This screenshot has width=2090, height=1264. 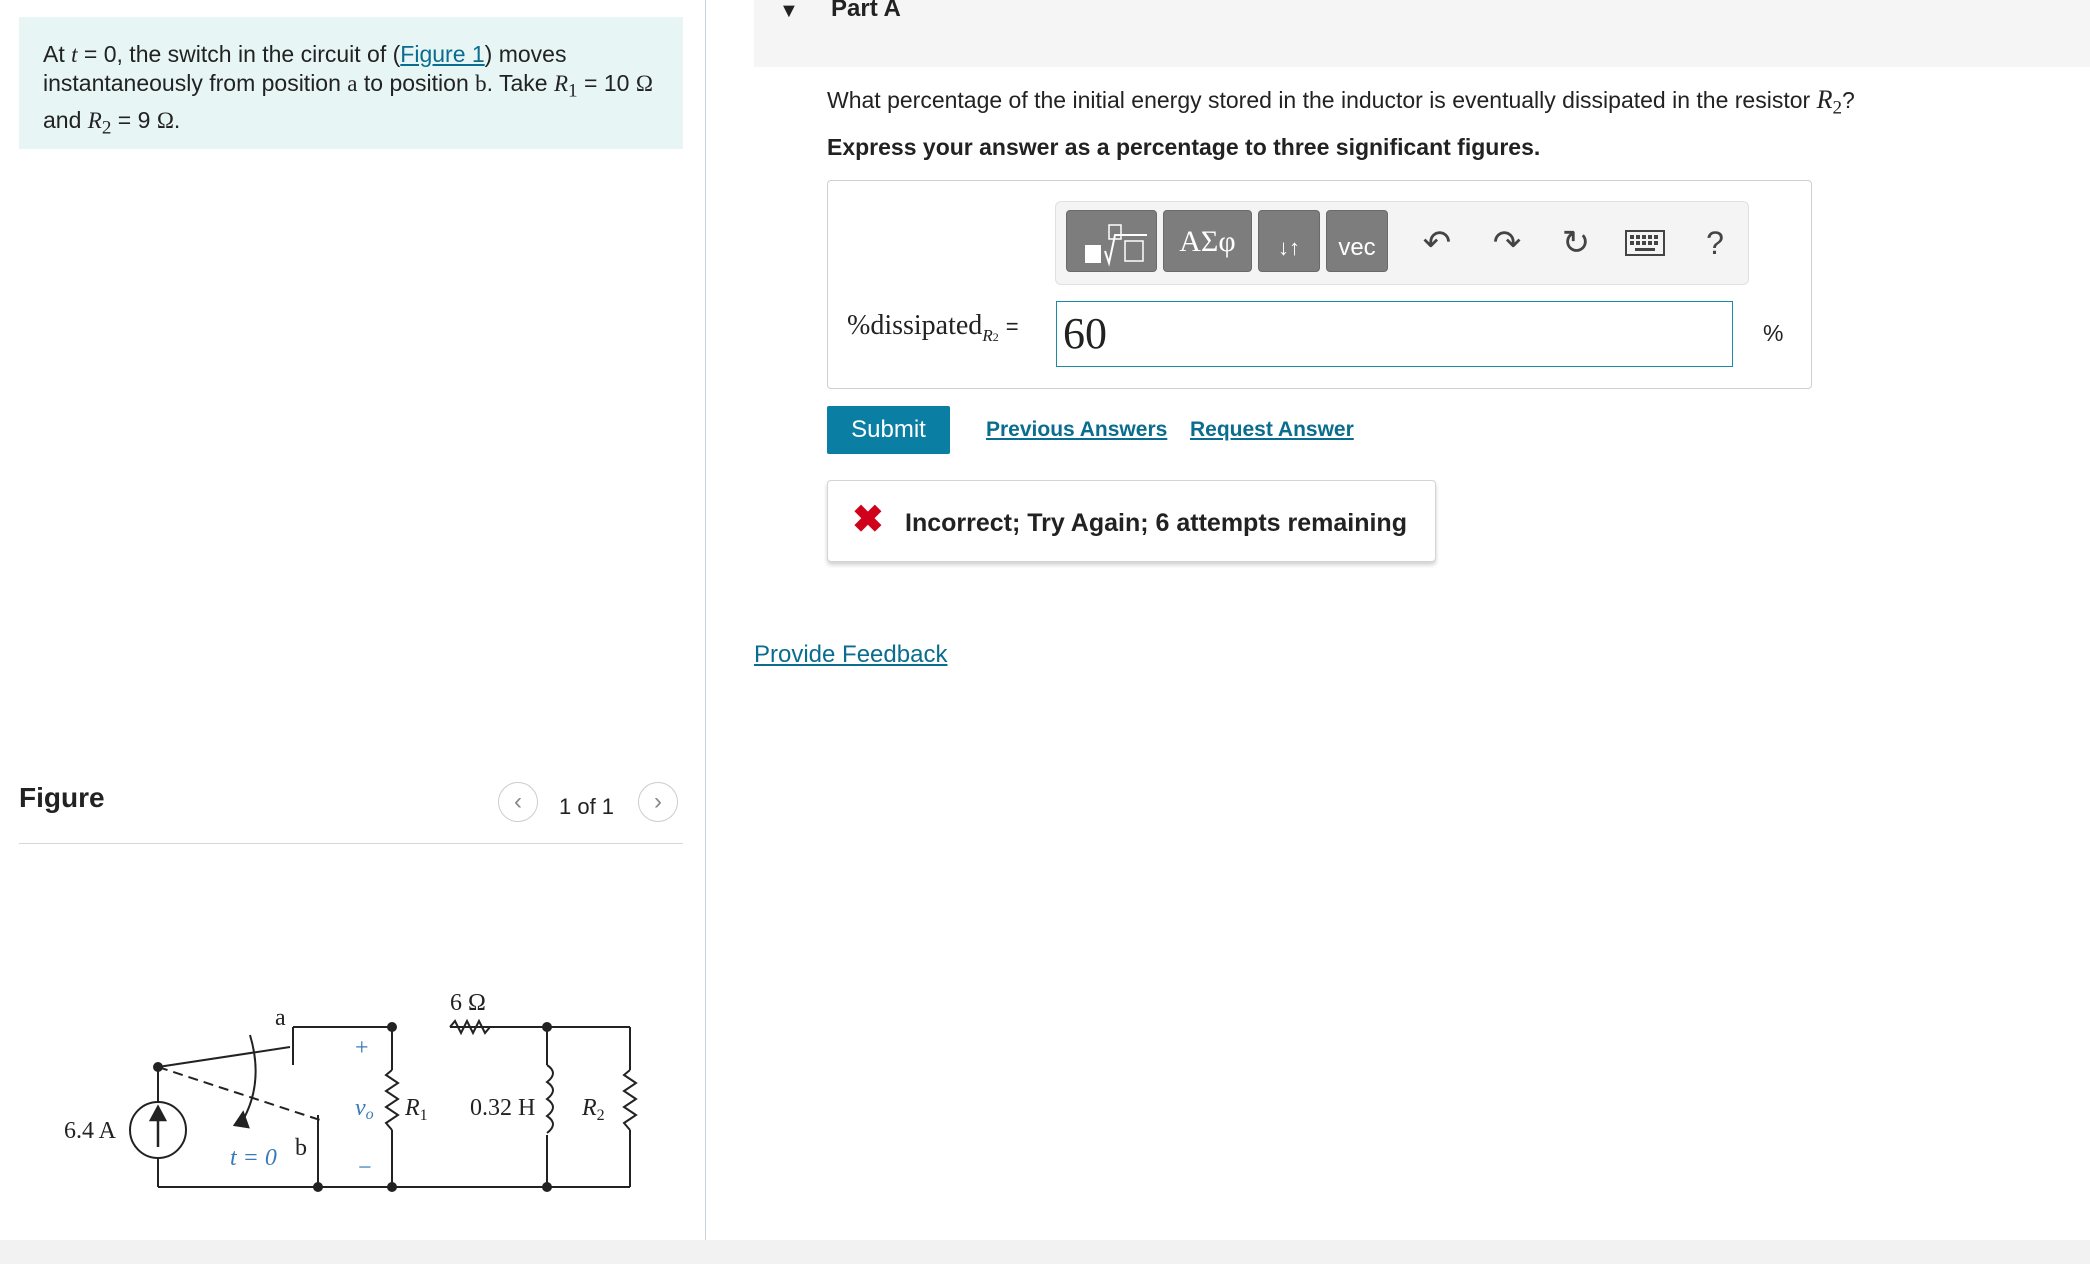 I want to click on redo-icon: ↷, so click(x=1507, y=243).